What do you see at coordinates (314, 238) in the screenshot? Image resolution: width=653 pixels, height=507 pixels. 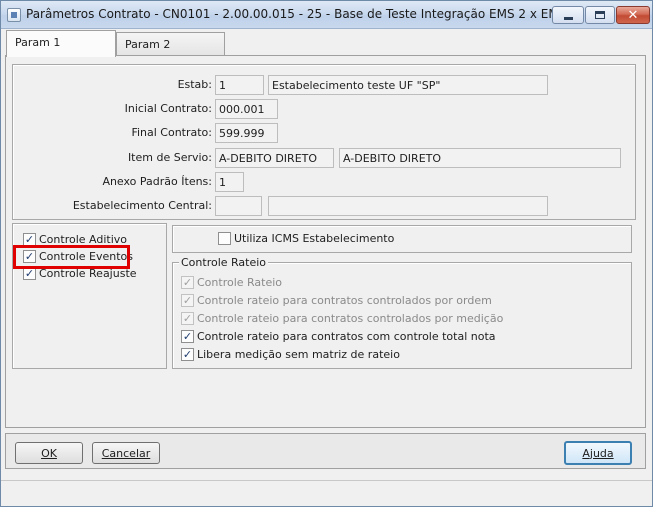 I see `utiliza-icms-label: Utiliza ICMS Estabelecimento` at bounding box center [314, 238].